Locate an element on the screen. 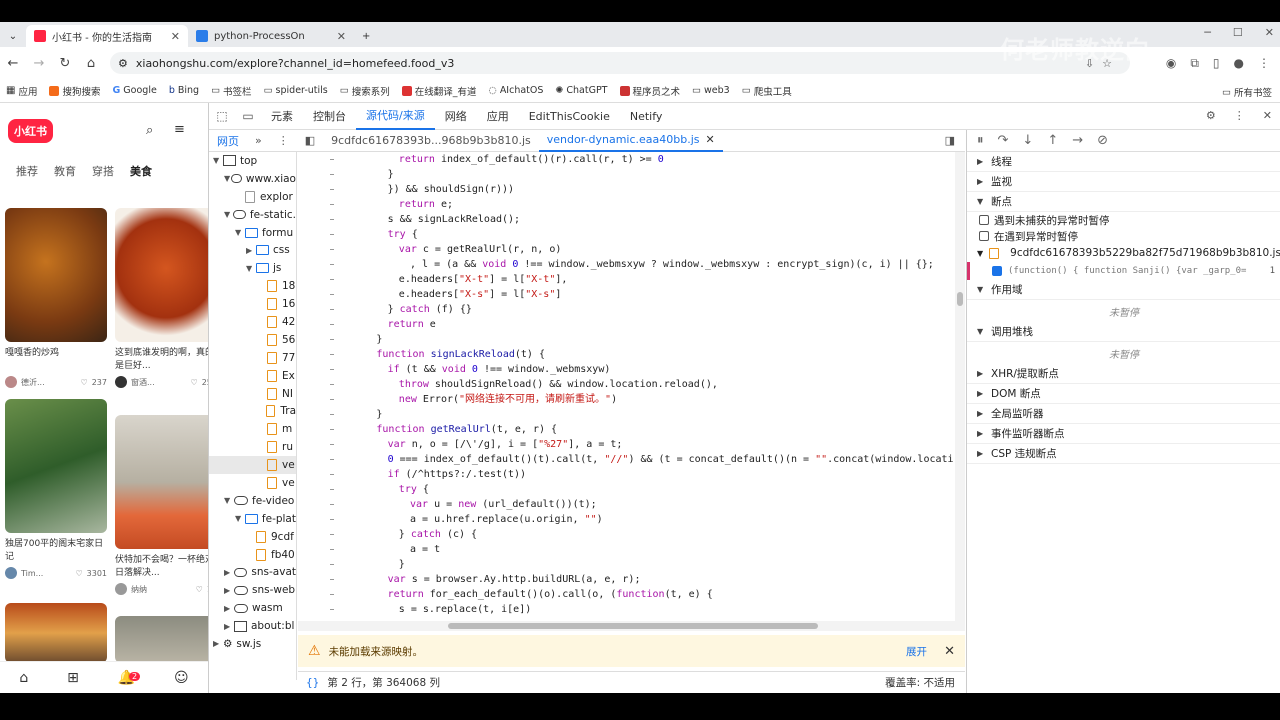  device-toolbar-icon: ▭ is located at coordinates (248, 116).